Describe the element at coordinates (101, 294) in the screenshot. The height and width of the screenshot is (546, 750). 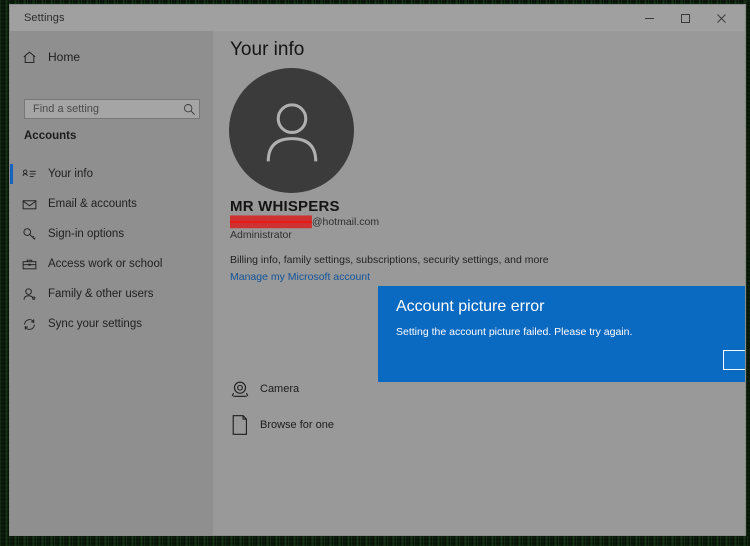
I see `sidebar-item-label: Family & other users` at that location.